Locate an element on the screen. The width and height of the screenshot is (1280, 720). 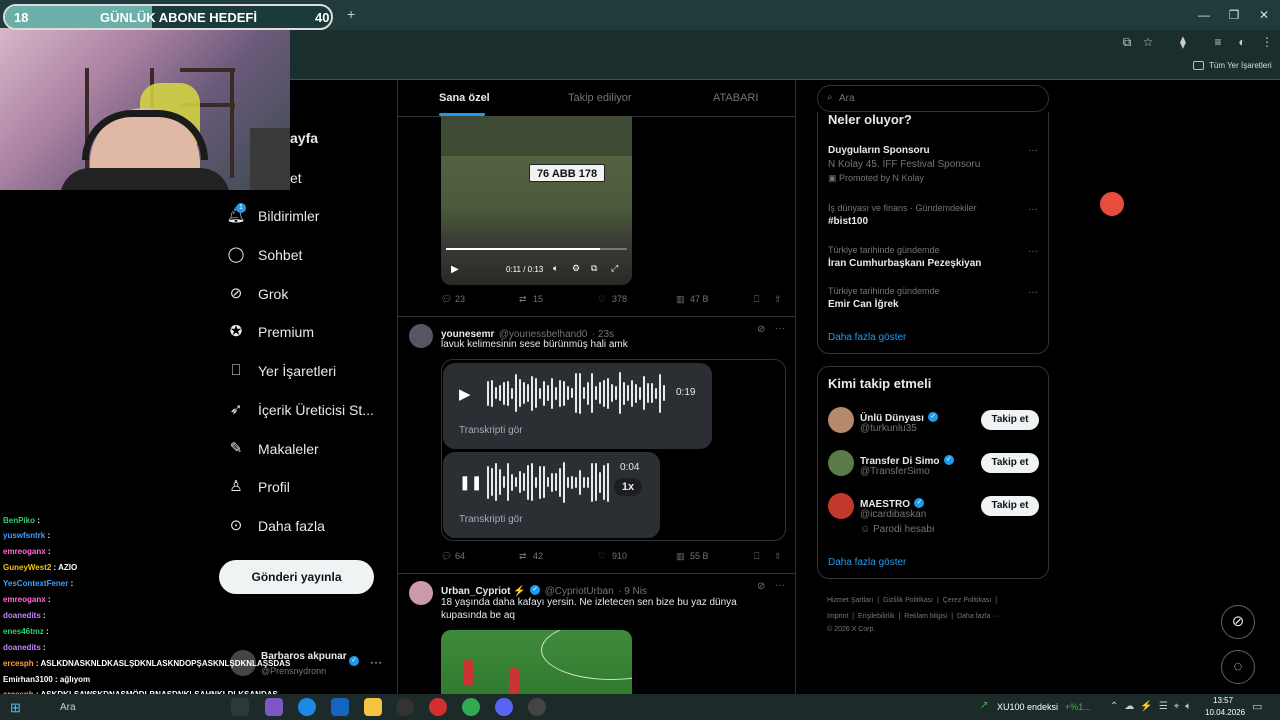
chrome-icon is located at coordinates (471, 707).